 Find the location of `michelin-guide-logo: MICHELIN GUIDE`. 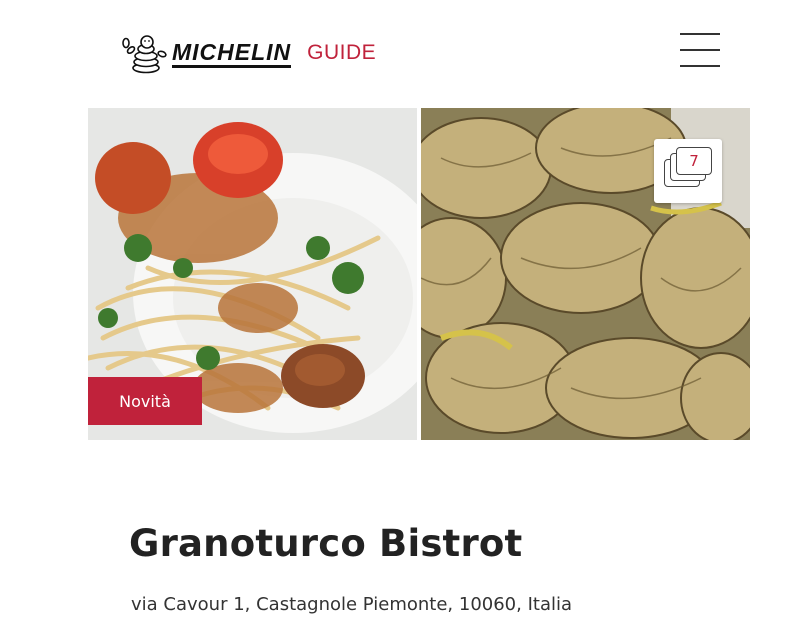

michelin-guide-logo: MICHELIN GUIDE is located at coordinates (268, 54).